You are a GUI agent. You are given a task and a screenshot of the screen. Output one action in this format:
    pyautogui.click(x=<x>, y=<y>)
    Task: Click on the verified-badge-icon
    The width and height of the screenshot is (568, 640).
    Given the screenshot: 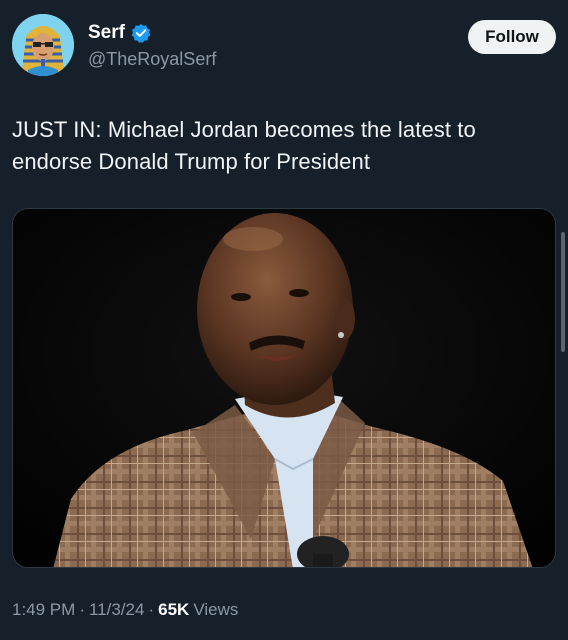 What is the action you would take?
    pyautogui.click(x=141, y=33)
    